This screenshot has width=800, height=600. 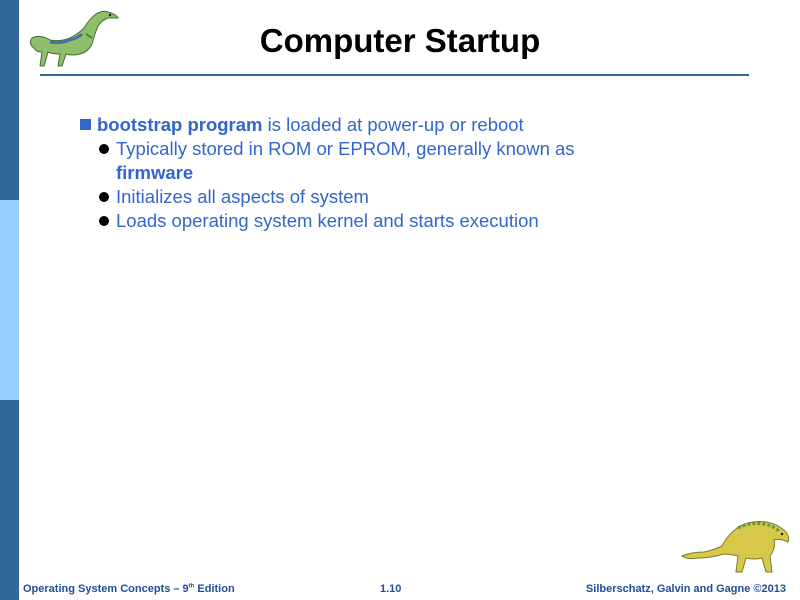 I want to click on slide-title: Computer Startup, so click(x=400, y=40).